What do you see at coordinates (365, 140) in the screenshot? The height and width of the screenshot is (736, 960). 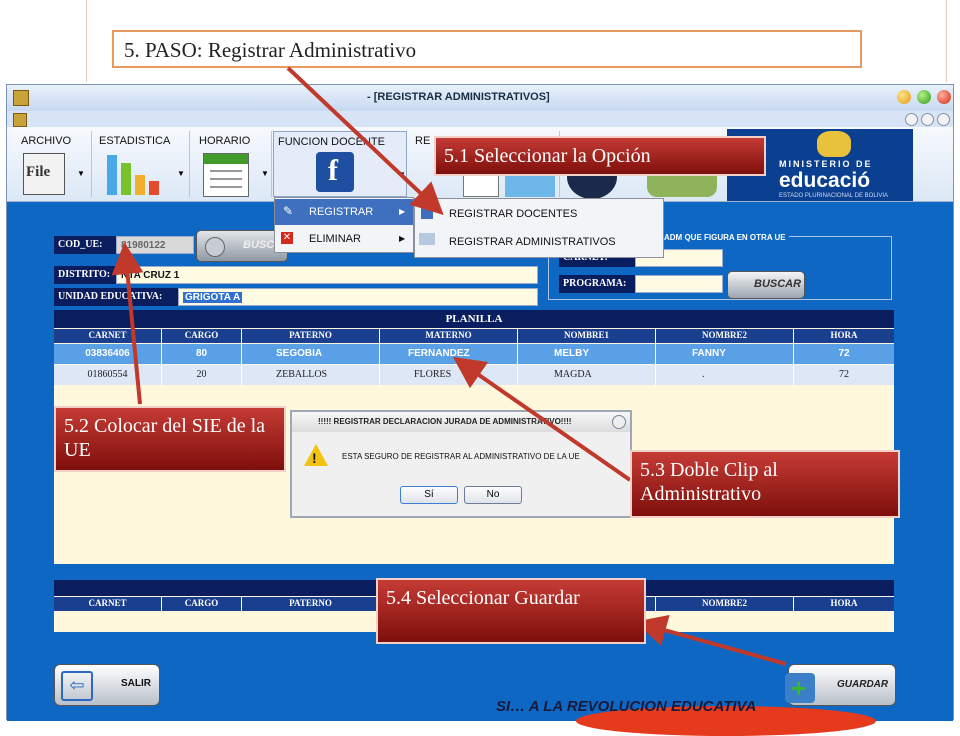 I see `arrow-to-submenu` at bounding box center [365, 140].